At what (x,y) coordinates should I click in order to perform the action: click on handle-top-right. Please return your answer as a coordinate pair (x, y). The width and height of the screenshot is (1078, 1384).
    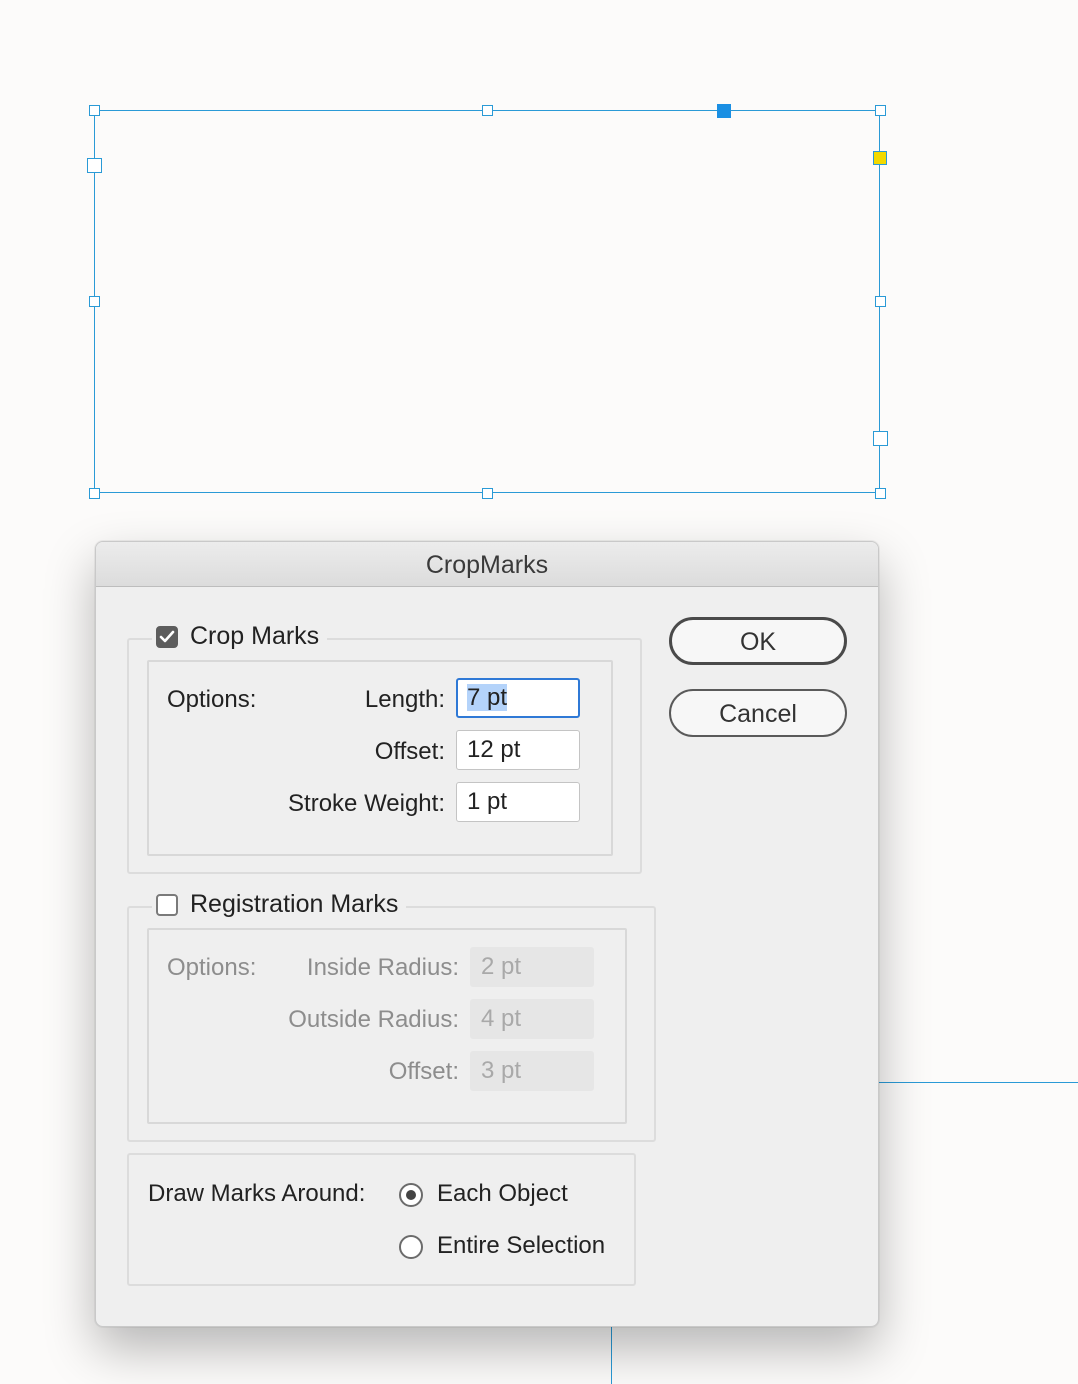
    Looking at the image, I should click on (880, 110).